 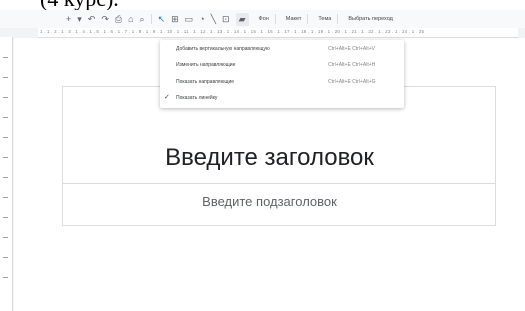 I want to click on background-icon: ▰, so click(x=242, y=19).